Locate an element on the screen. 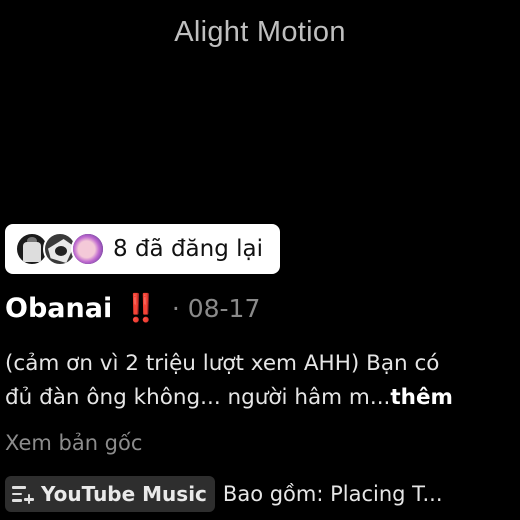  post-date: · 08-17 is located at coordinates (216, 308).